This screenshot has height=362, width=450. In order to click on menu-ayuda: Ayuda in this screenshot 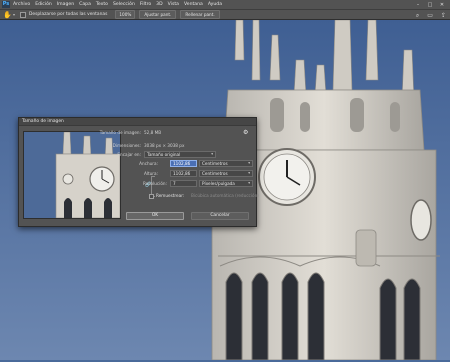, I will do `click(215, 4)`.